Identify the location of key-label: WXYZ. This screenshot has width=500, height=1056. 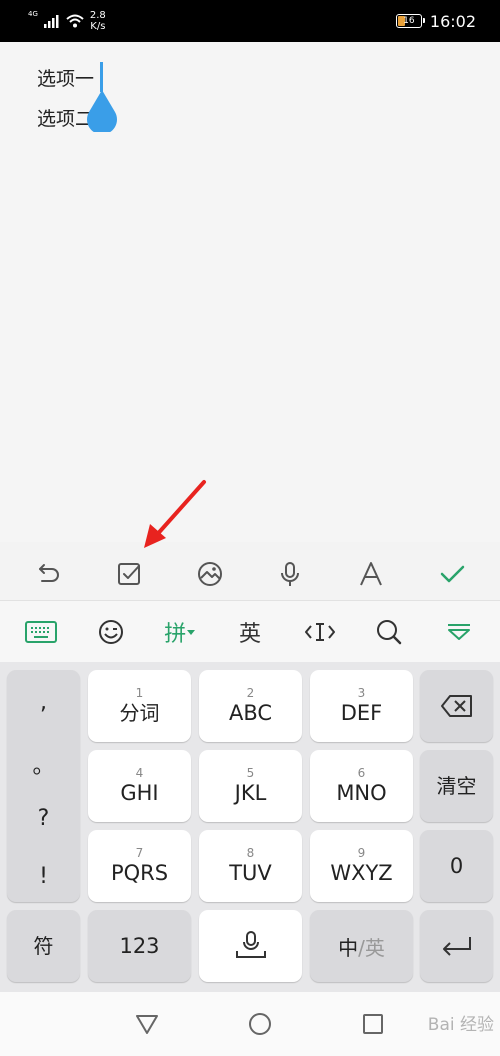
(361, 873).